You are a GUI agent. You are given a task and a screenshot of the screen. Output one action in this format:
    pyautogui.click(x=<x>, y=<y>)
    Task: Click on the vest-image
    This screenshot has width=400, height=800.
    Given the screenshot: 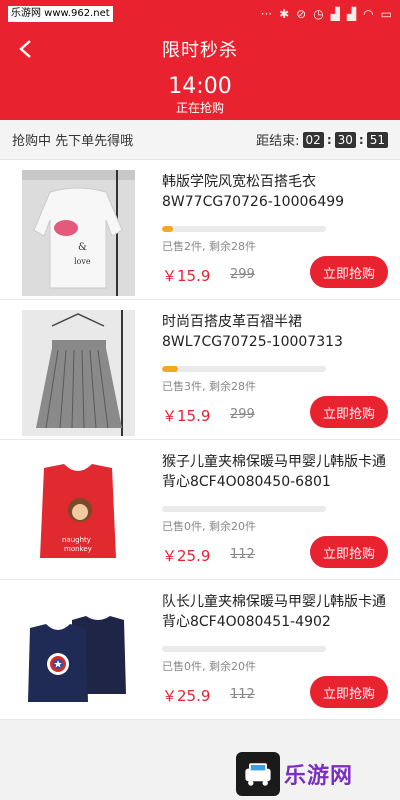 What is the action you would take?
    pyautogui.click(x=78, y=653)
    